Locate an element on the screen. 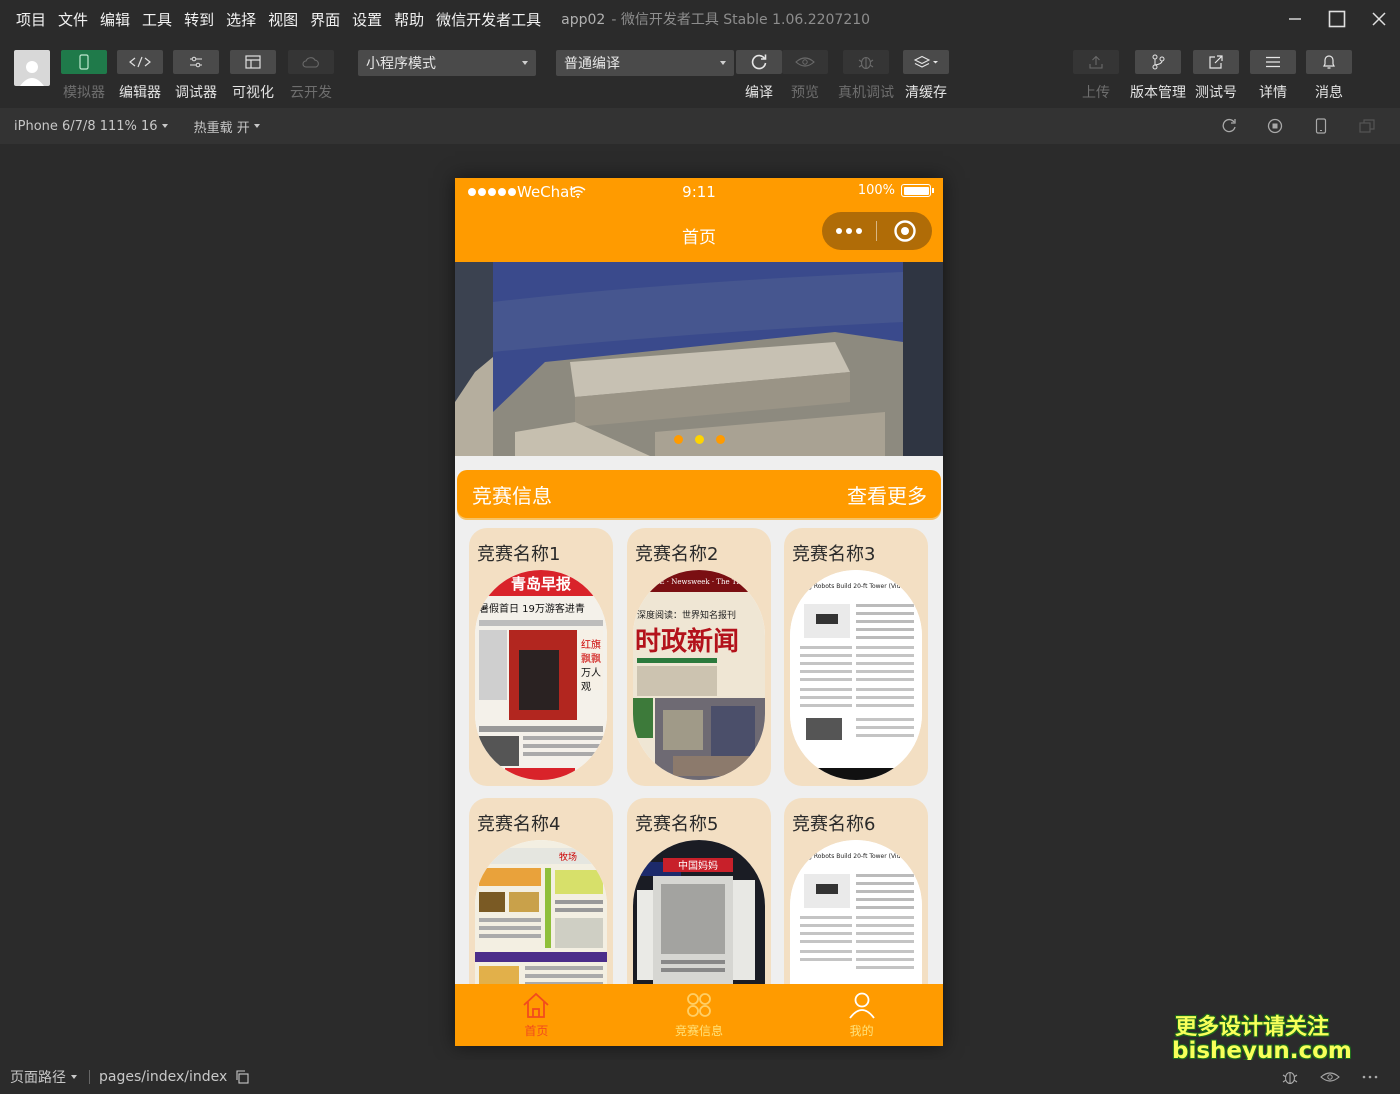 The image size is (1400, 1094). tab-mine: 我的 is located at coordinates (861, 1015).